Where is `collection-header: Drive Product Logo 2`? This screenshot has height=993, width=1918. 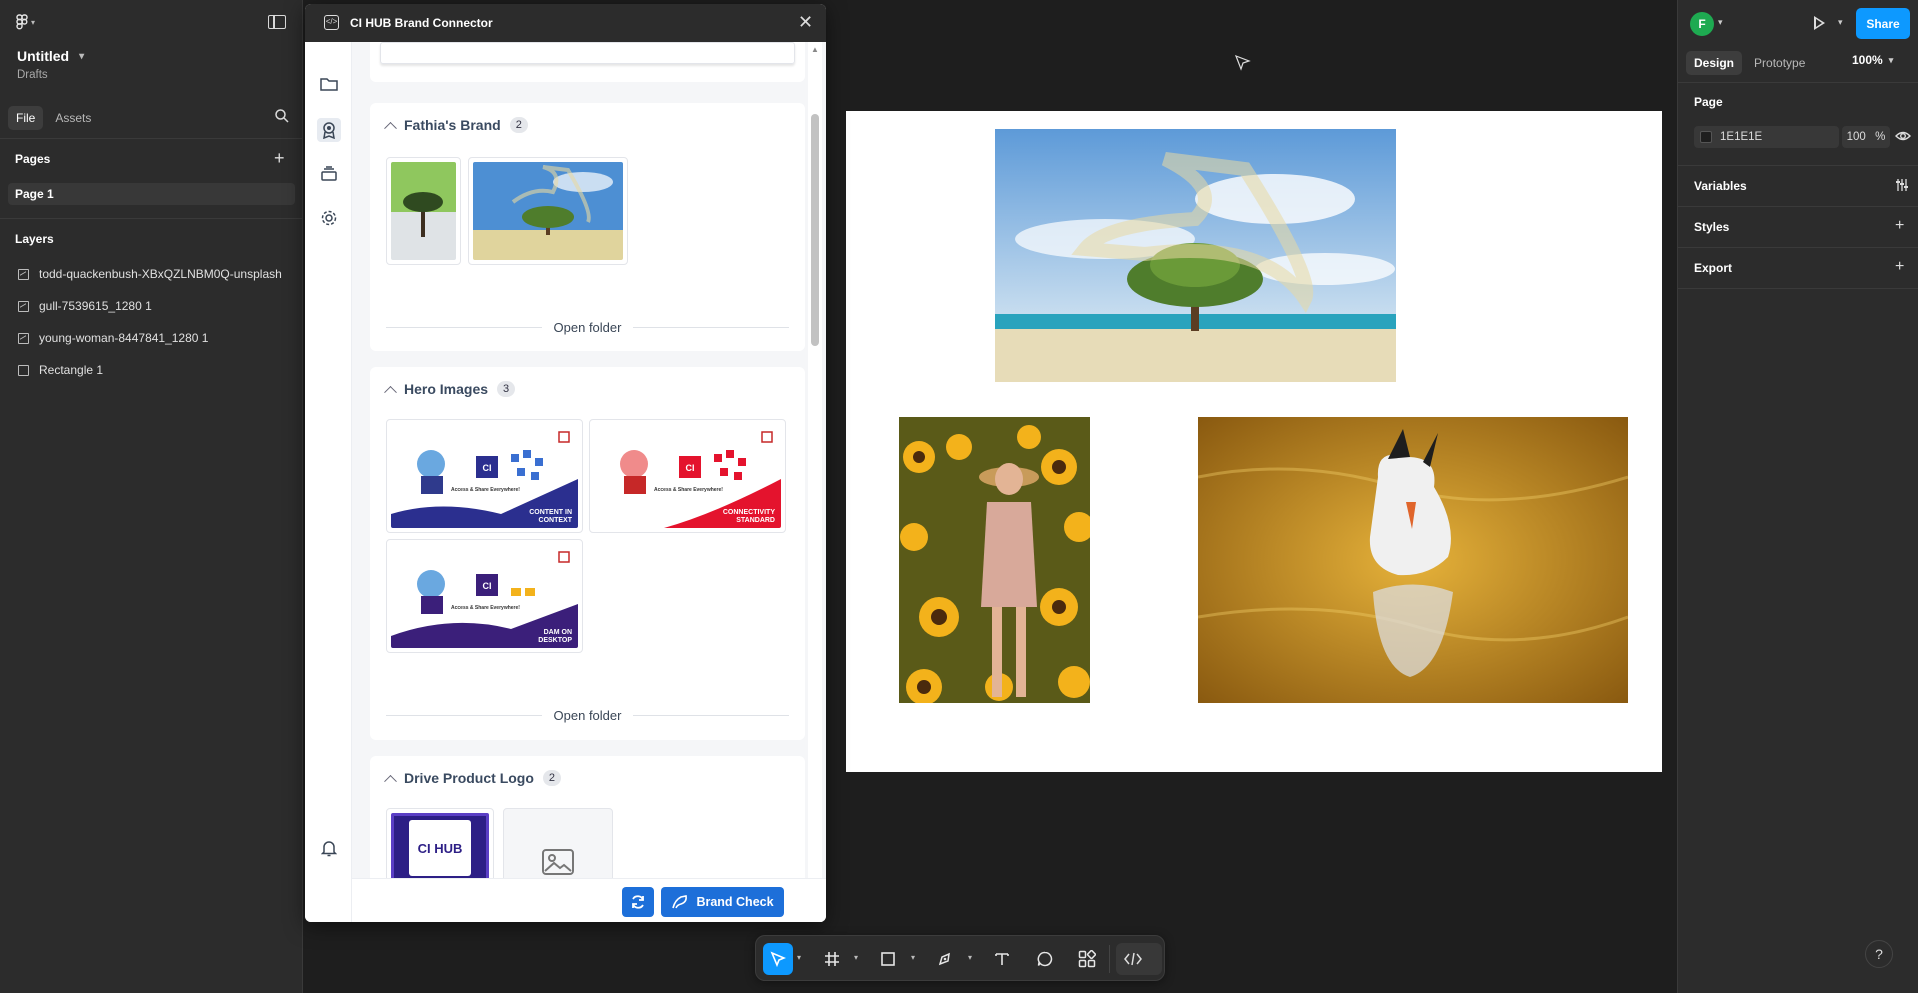 collection-header: Drive Product Logo 2 is located at coordinates (473, 779).